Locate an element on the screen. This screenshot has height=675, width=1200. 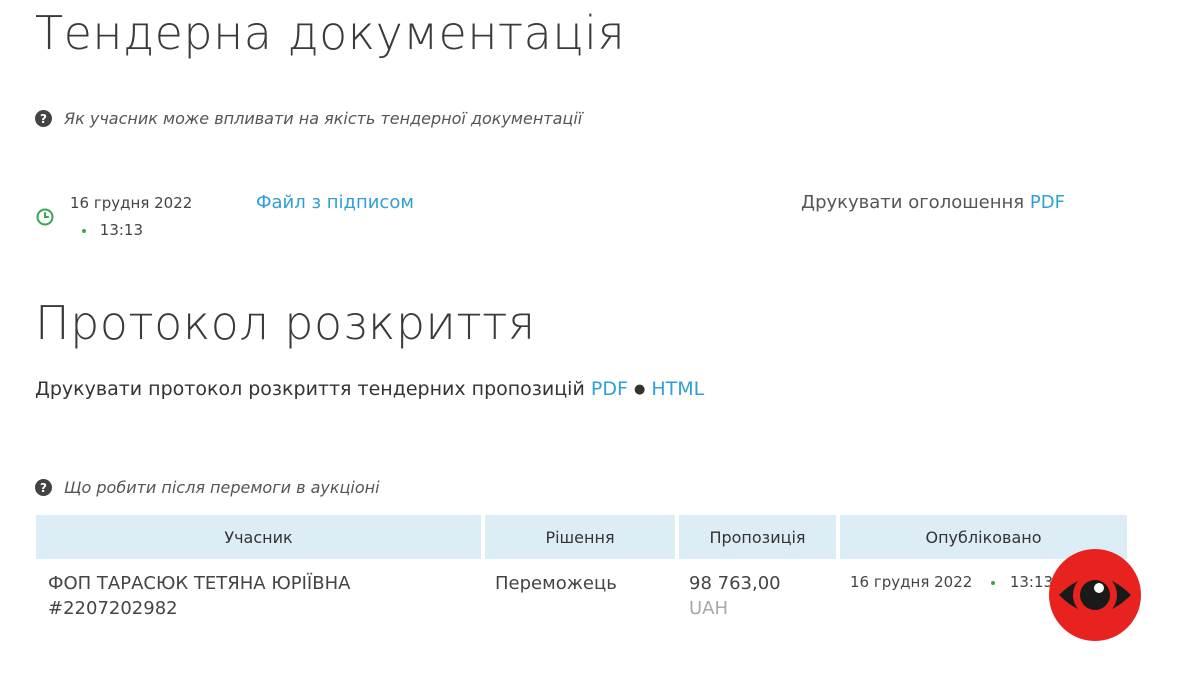
participant-cell: ФОП ТАРАСЮК ТЕТЯНА ЮРІЇВНА #2207202982 is located at coordinates (258, 589).